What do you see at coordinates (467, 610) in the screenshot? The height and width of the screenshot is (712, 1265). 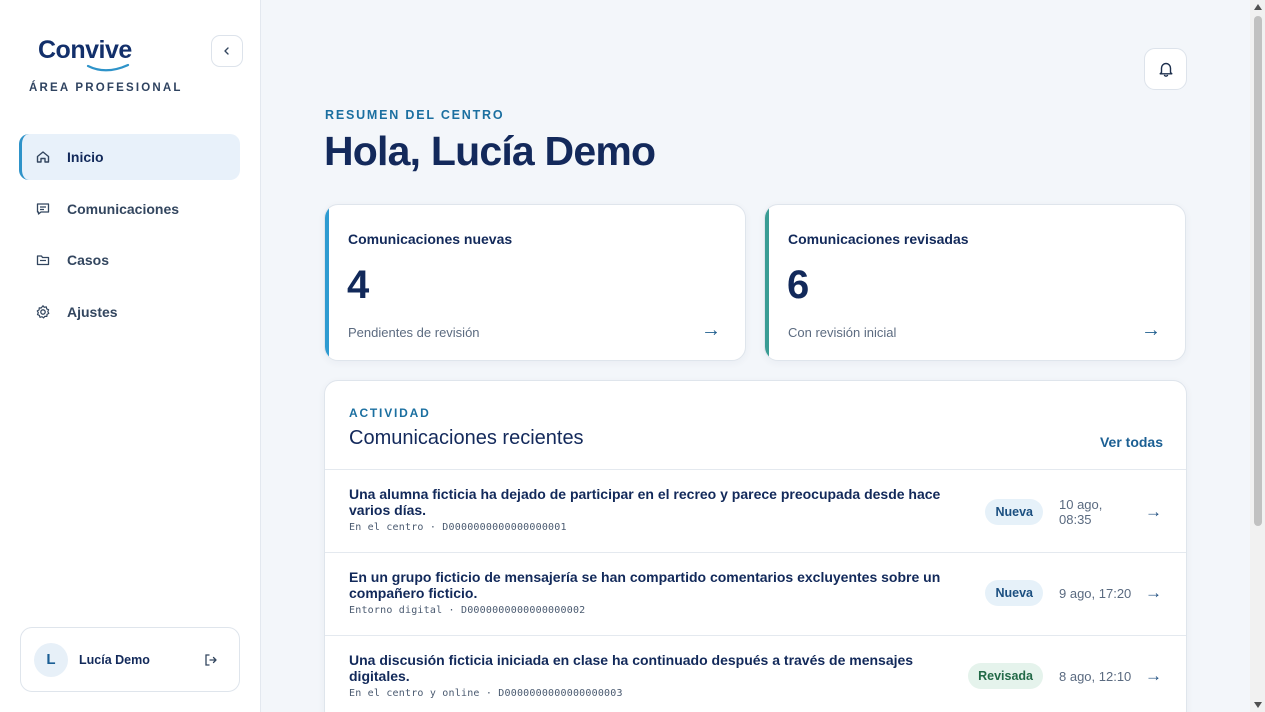 I see `item-meta: Entorno digital · D0000000000000000002` at bounding box center [467, 610].